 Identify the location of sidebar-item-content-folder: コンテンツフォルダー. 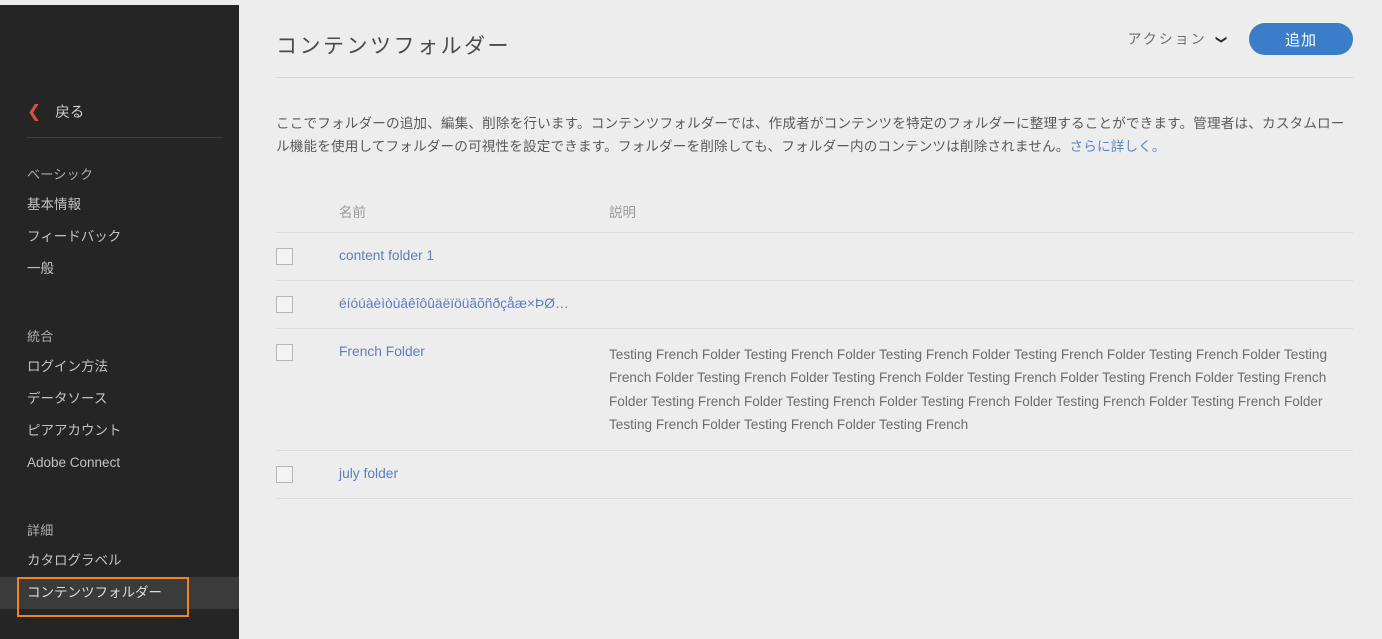
(119, 596).